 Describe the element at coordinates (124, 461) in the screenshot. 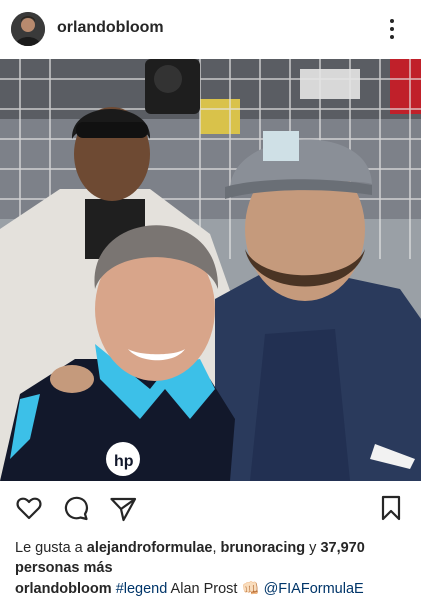

I see `svg-text: hp` at that location.